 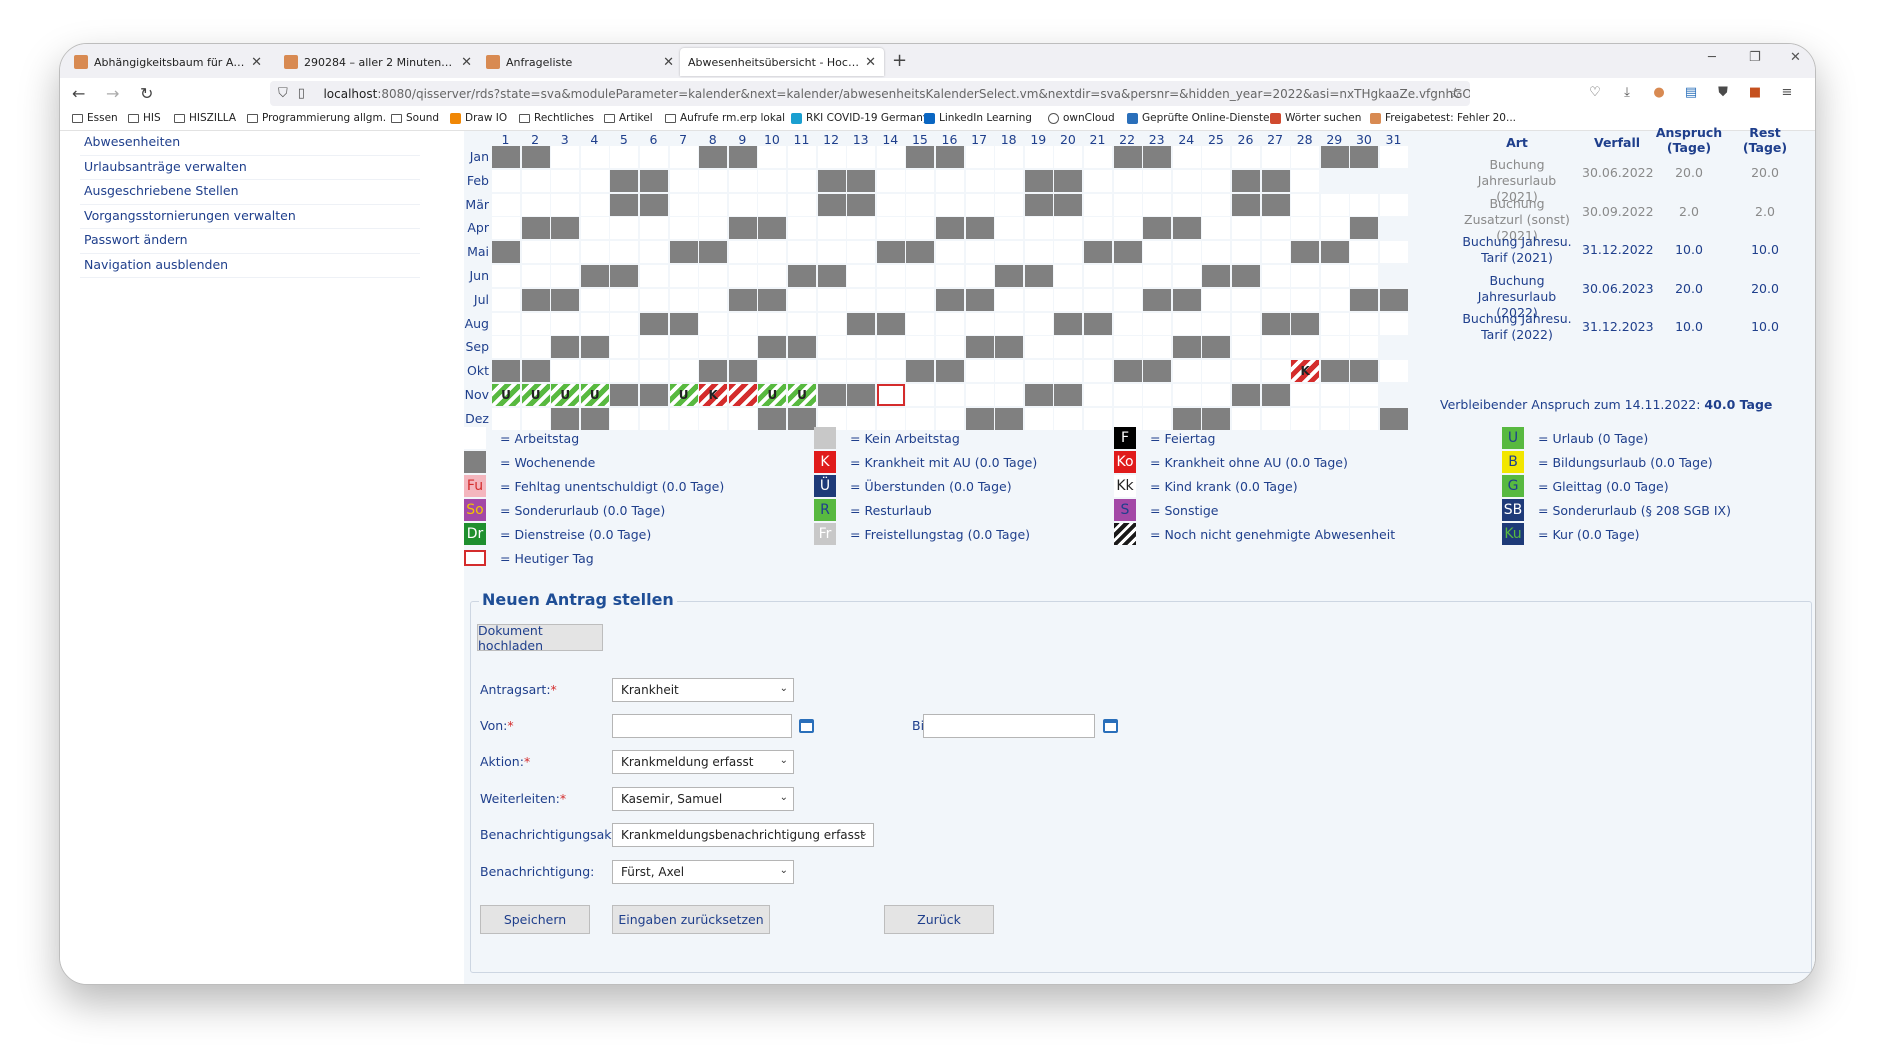 I want to click on bis-date-input, so click(x=1009, y=726).